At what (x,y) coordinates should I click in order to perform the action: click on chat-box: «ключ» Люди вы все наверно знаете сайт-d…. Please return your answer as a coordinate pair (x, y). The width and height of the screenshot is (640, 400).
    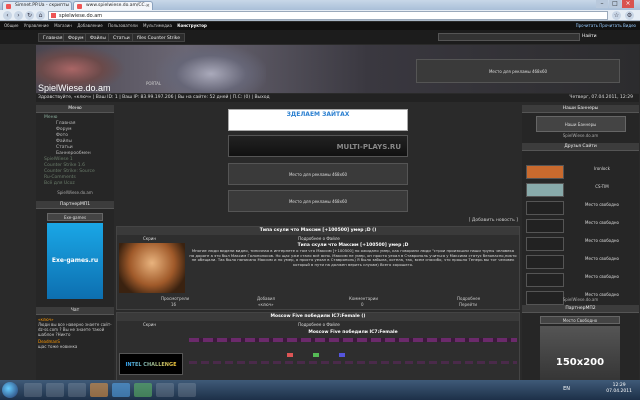
    Looking at the image, I should click on (75, 333).